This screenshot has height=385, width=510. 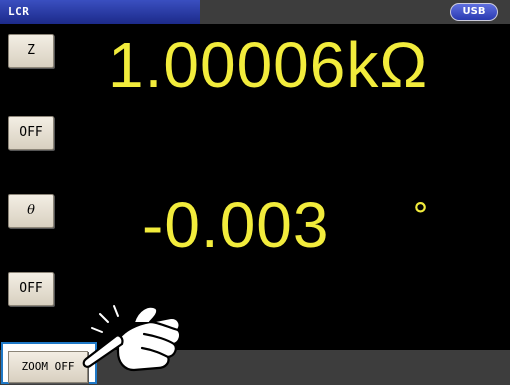 I want to click on primary-reading: 1.00006kΩ, so click(x=268, y=65).